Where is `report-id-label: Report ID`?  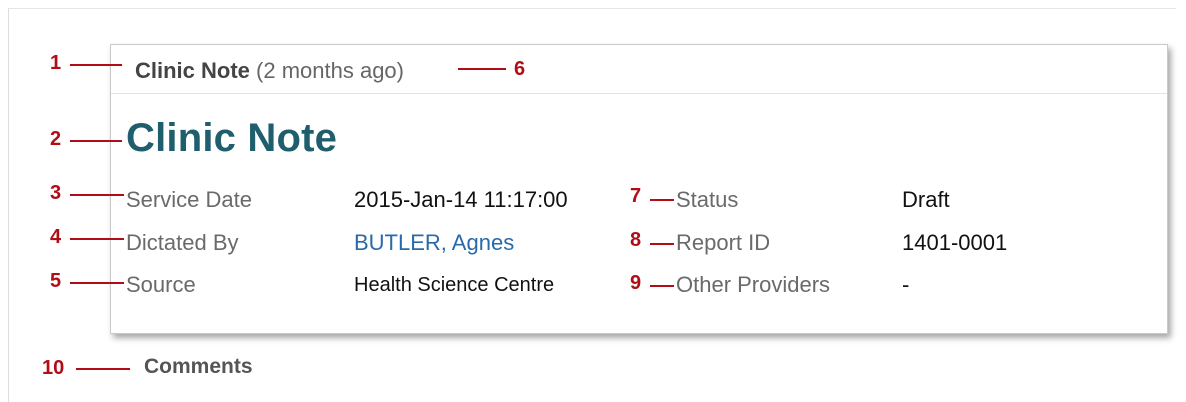 report-id-label: Report ID is located at coordinates (723, 242).